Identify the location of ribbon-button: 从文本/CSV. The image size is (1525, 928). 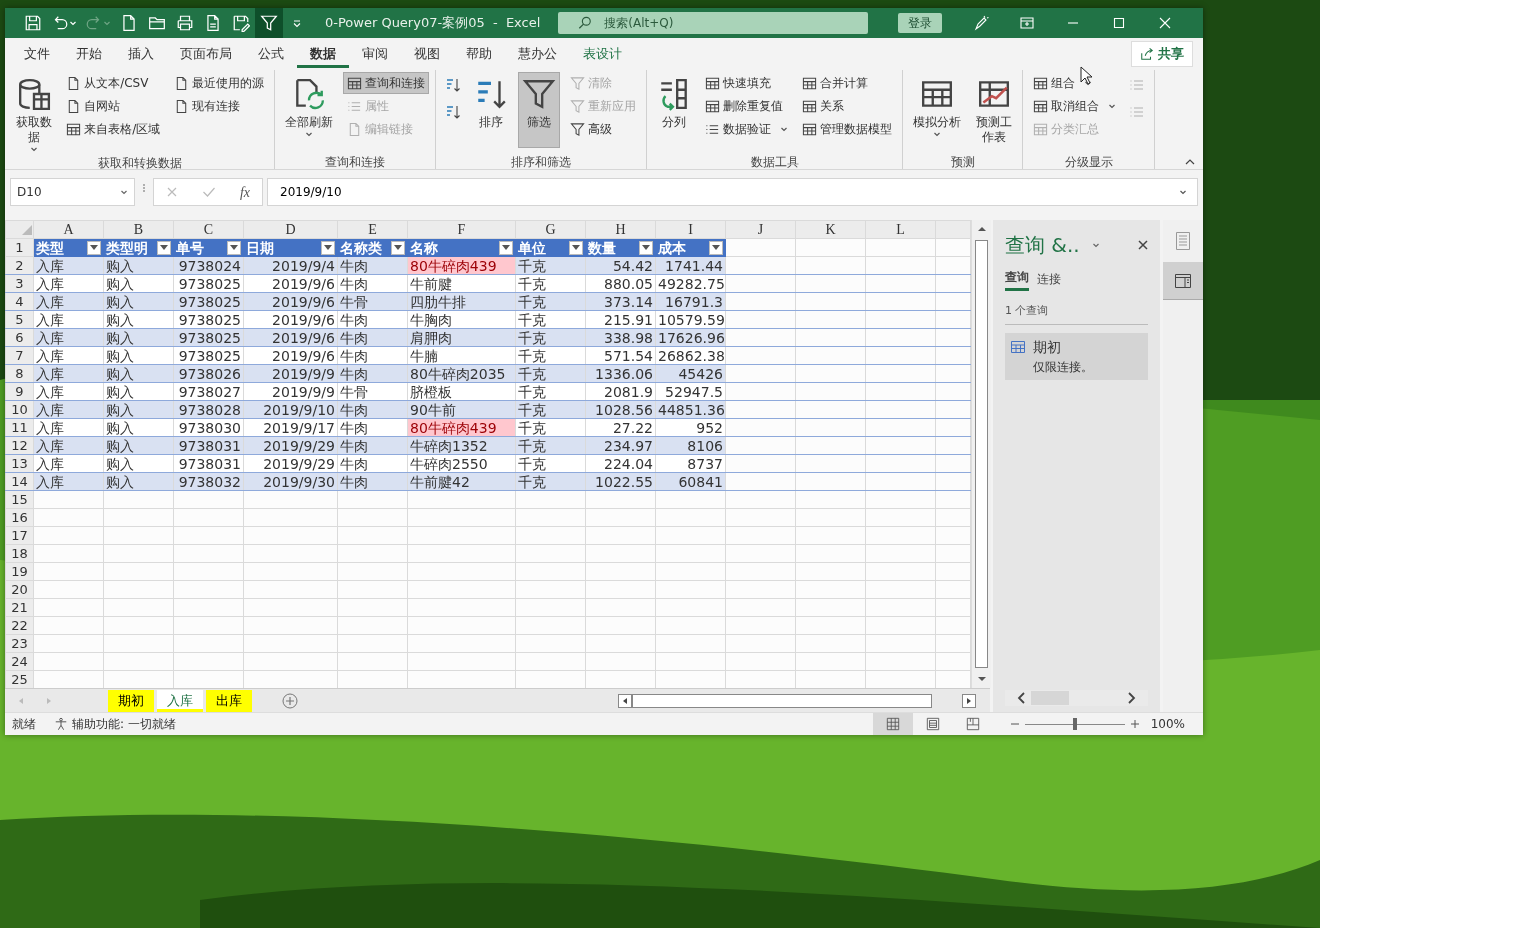
(113, 83).